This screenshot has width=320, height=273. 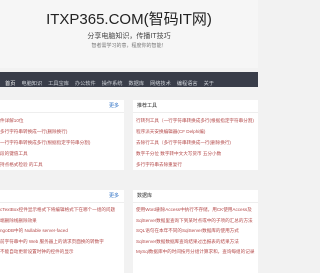 I want to click on left-panel-header: 更多, so click(x=62, y=106).